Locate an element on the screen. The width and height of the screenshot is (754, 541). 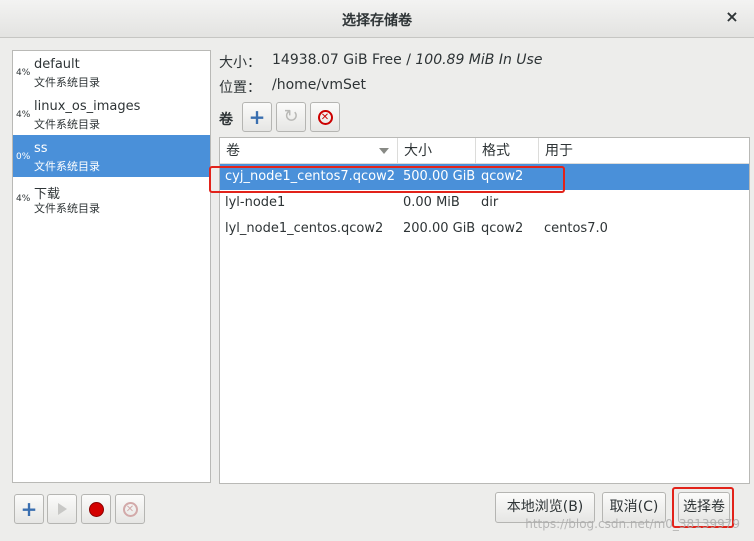
column-header-label: 大小 is located at coordinates (418, 151).